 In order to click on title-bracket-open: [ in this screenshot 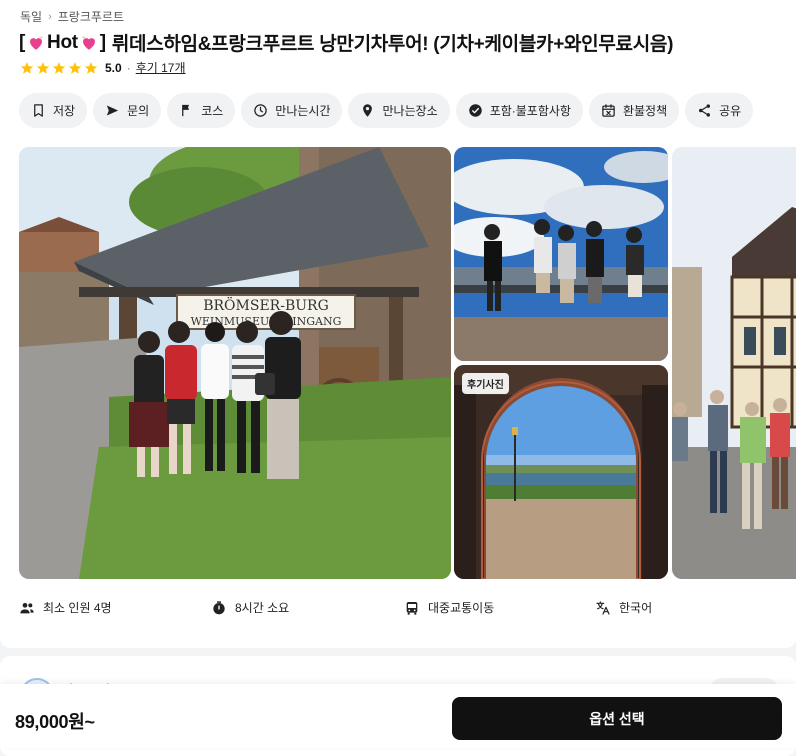, I will do `click(22, 42)`.